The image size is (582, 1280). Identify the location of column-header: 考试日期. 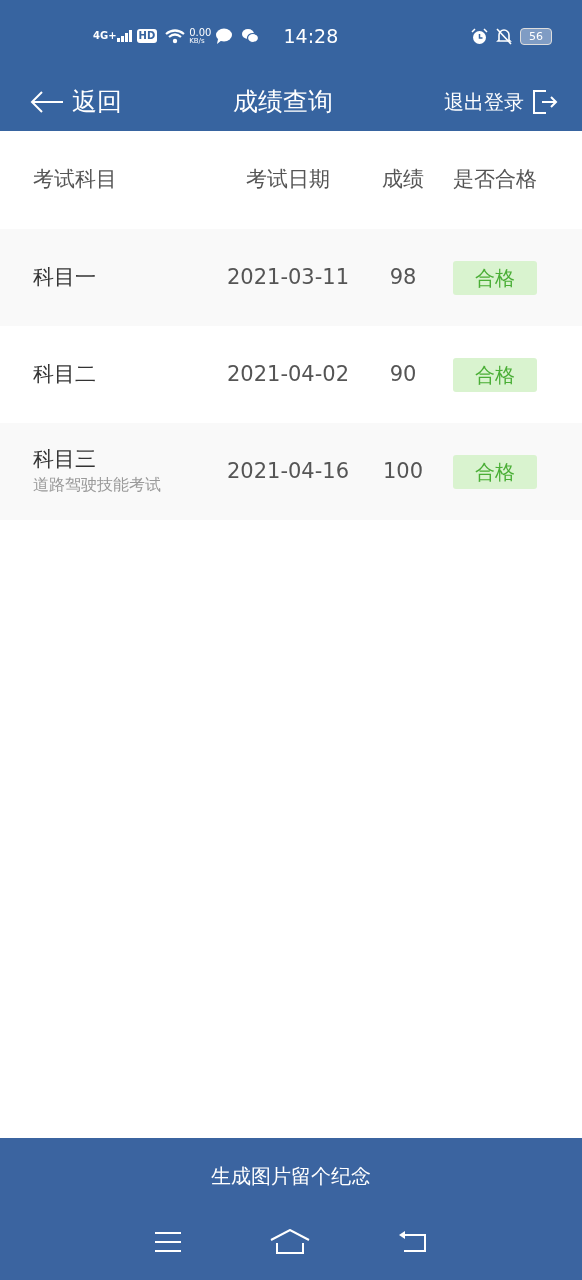
(288, 179).